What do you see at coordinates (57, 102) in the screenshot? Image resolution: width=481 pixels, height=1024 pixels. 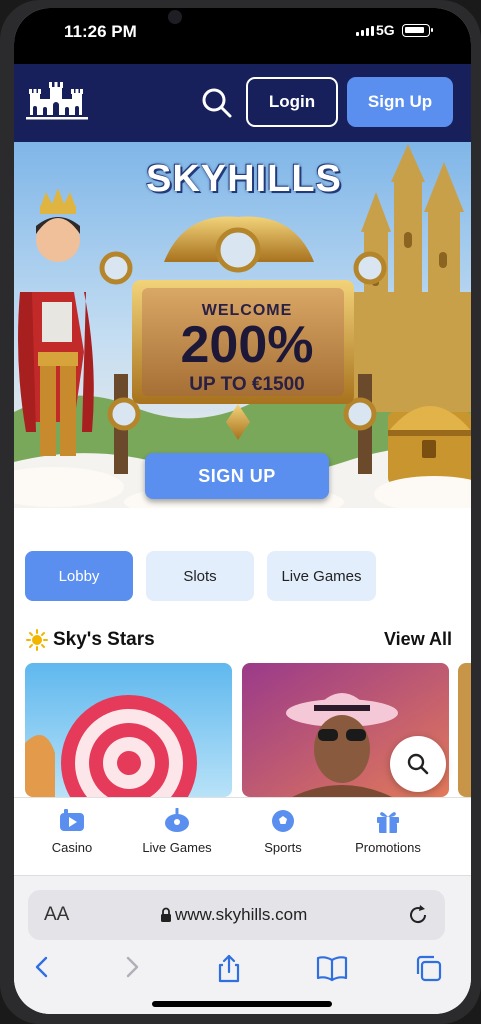 I see `castle-logo-icon` at bounding box center [57, 102].